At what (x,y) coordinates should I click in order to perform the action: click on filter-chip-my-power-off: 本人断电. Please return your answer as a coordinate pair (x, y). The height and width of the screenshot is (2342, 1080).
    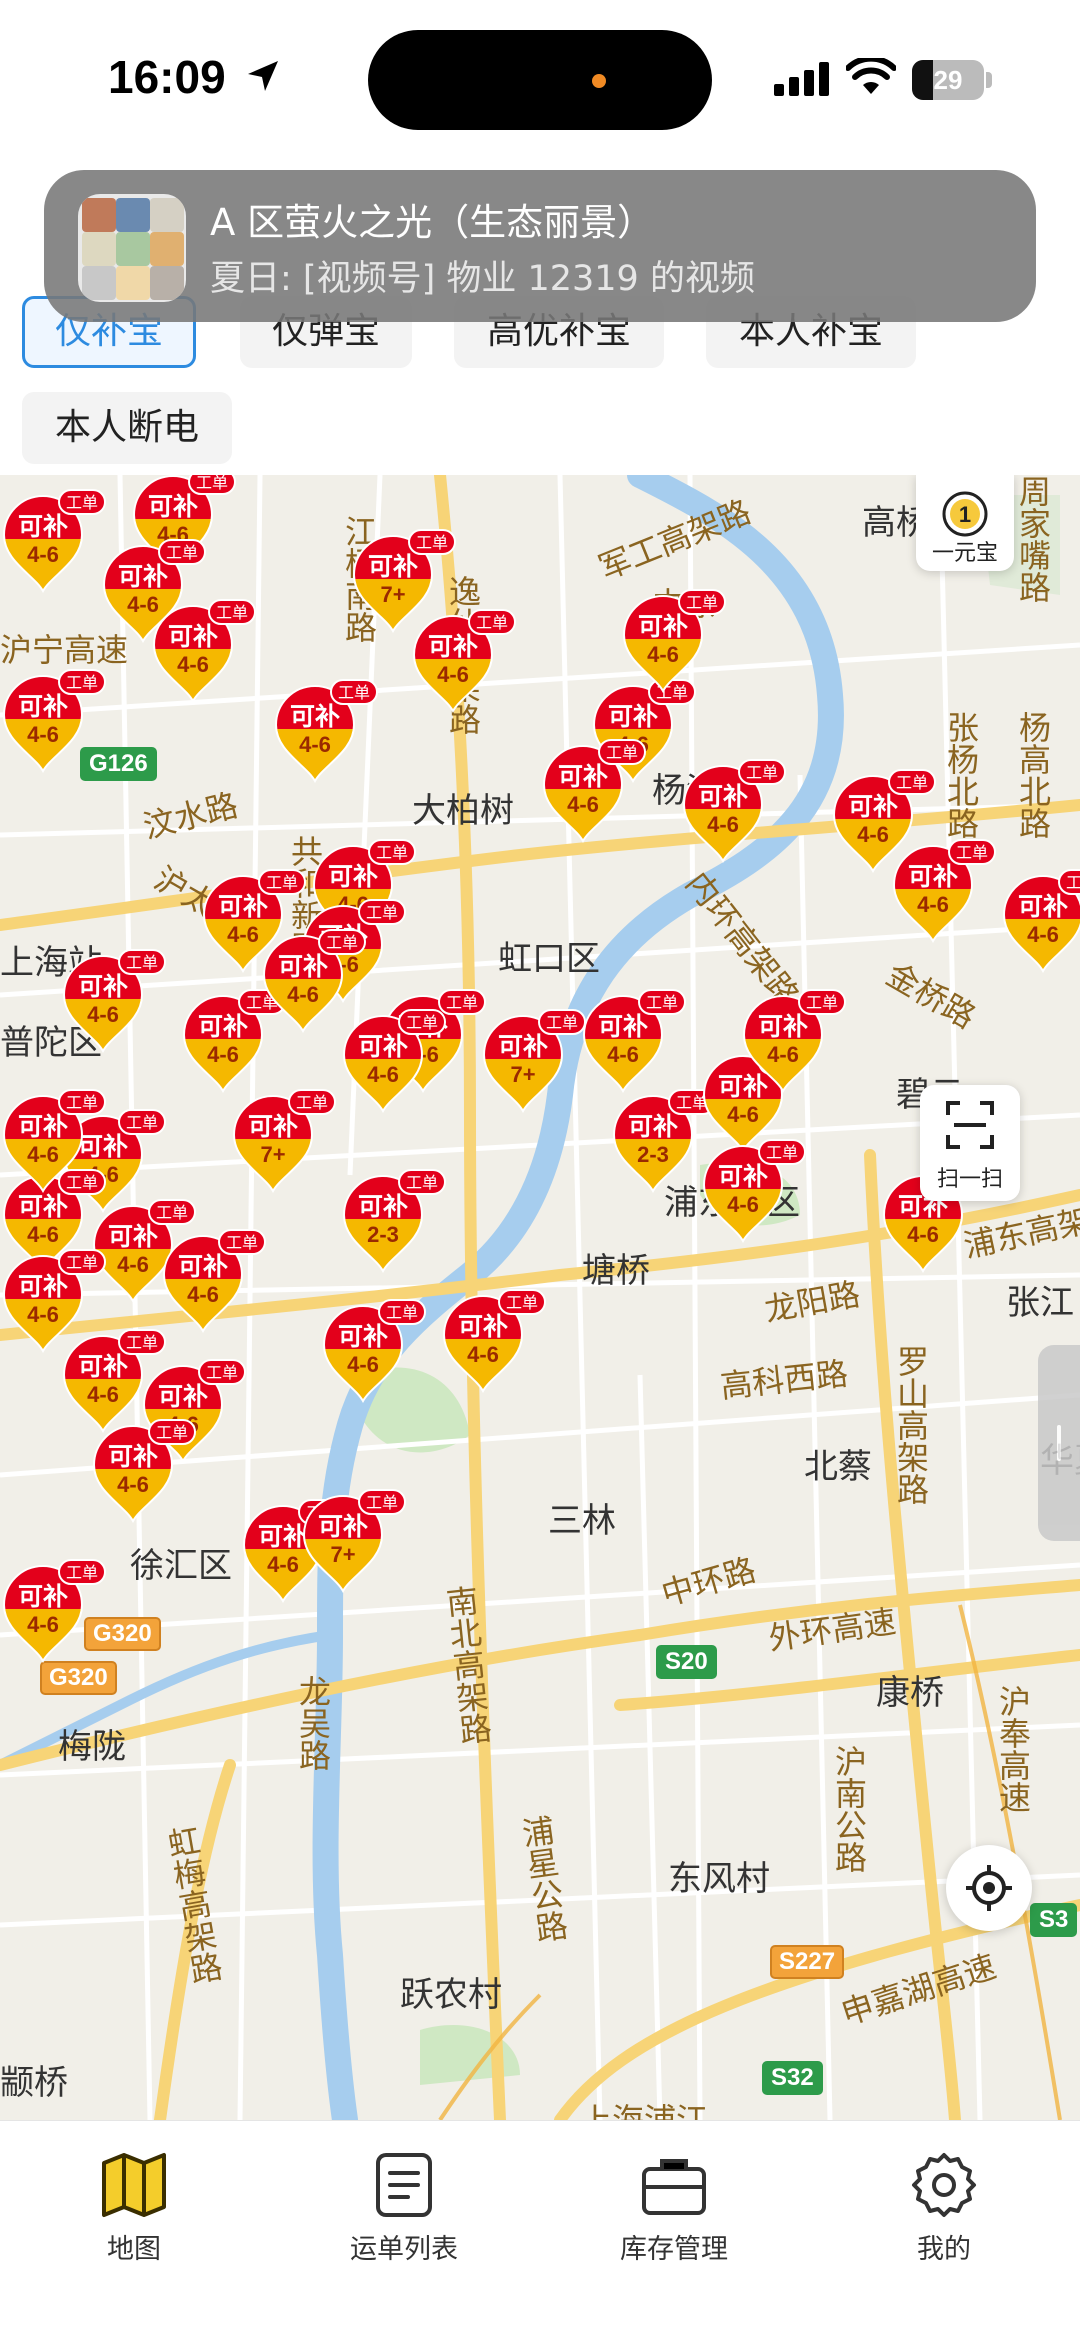
    Looking at the image, I should click on (127, 428).